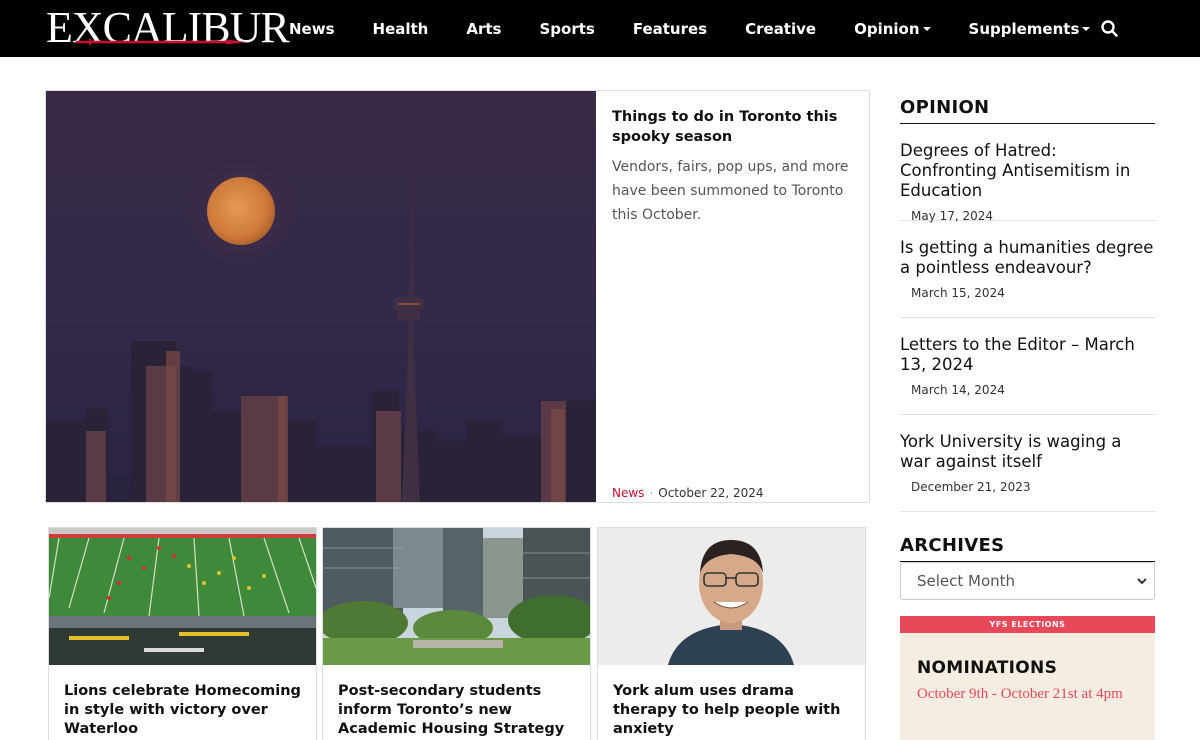 The image size is (1200, 740). Describe the element at coordinates (971, 487) in the screenshot. I see `opinion-date: December 21, 2023` at that location.